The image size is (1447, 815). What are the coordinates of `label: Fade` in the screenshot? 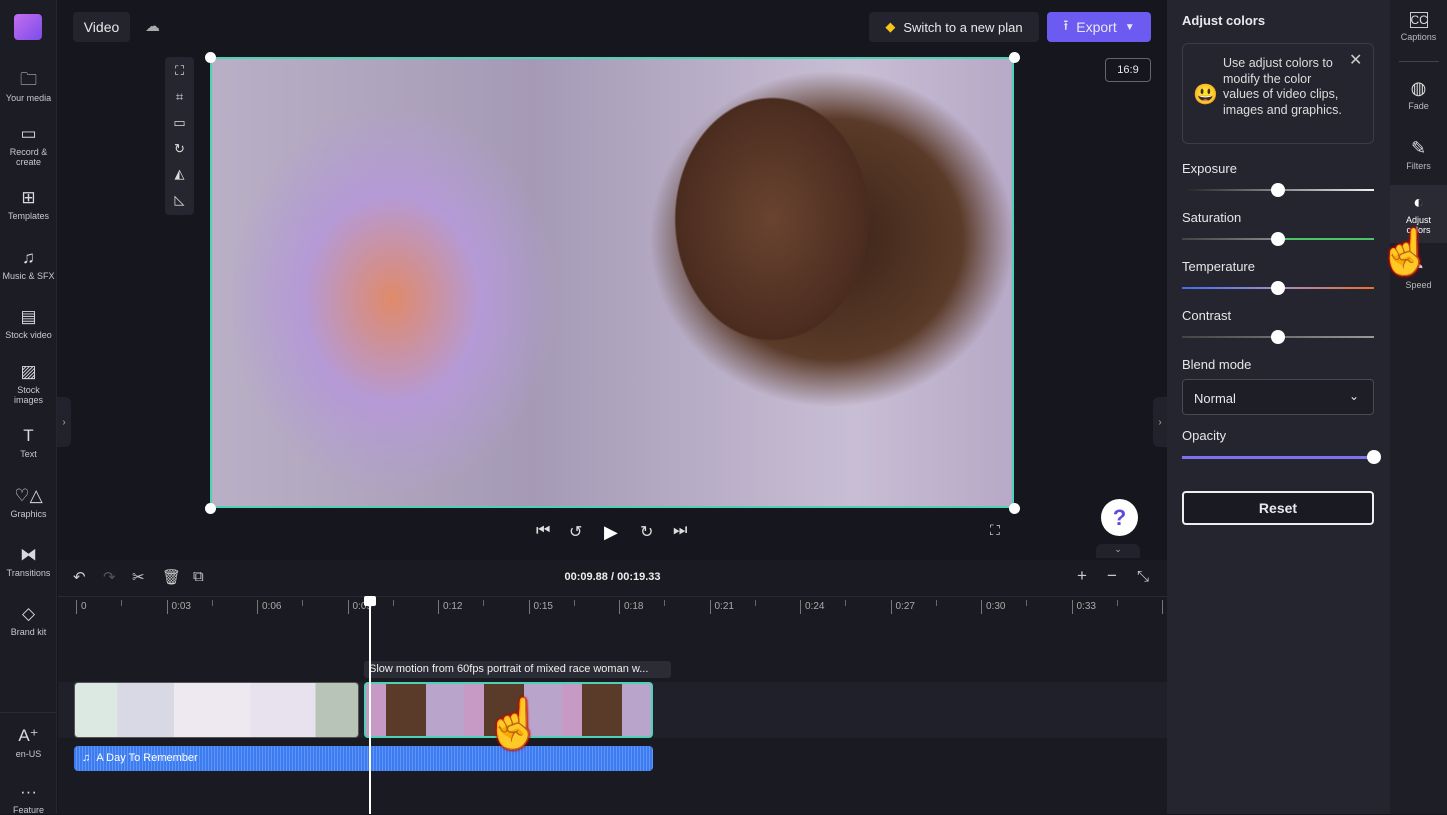 It's located at (1418, 106).